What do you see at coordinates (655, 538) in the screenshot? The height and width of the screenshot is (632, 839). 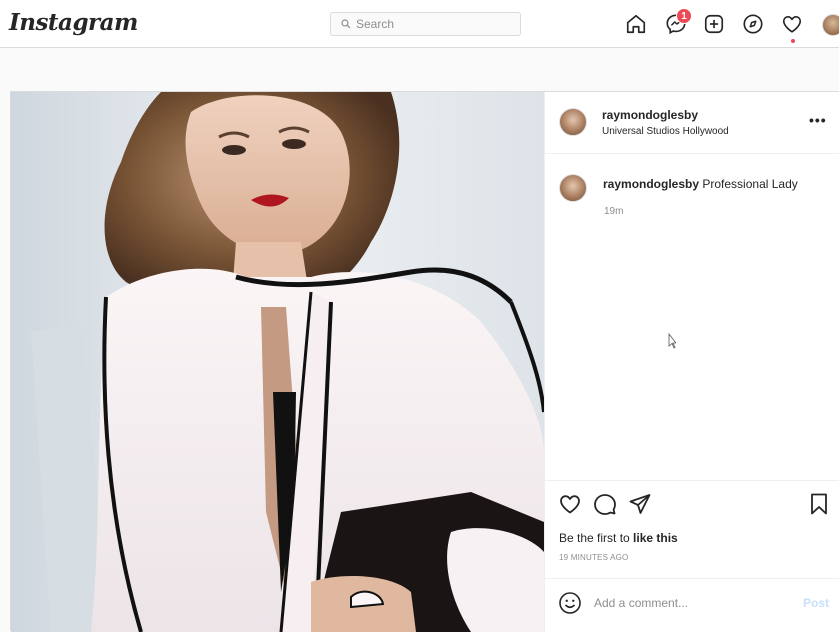 I see `like-this-link: like this` at bounding box center [655, 538].